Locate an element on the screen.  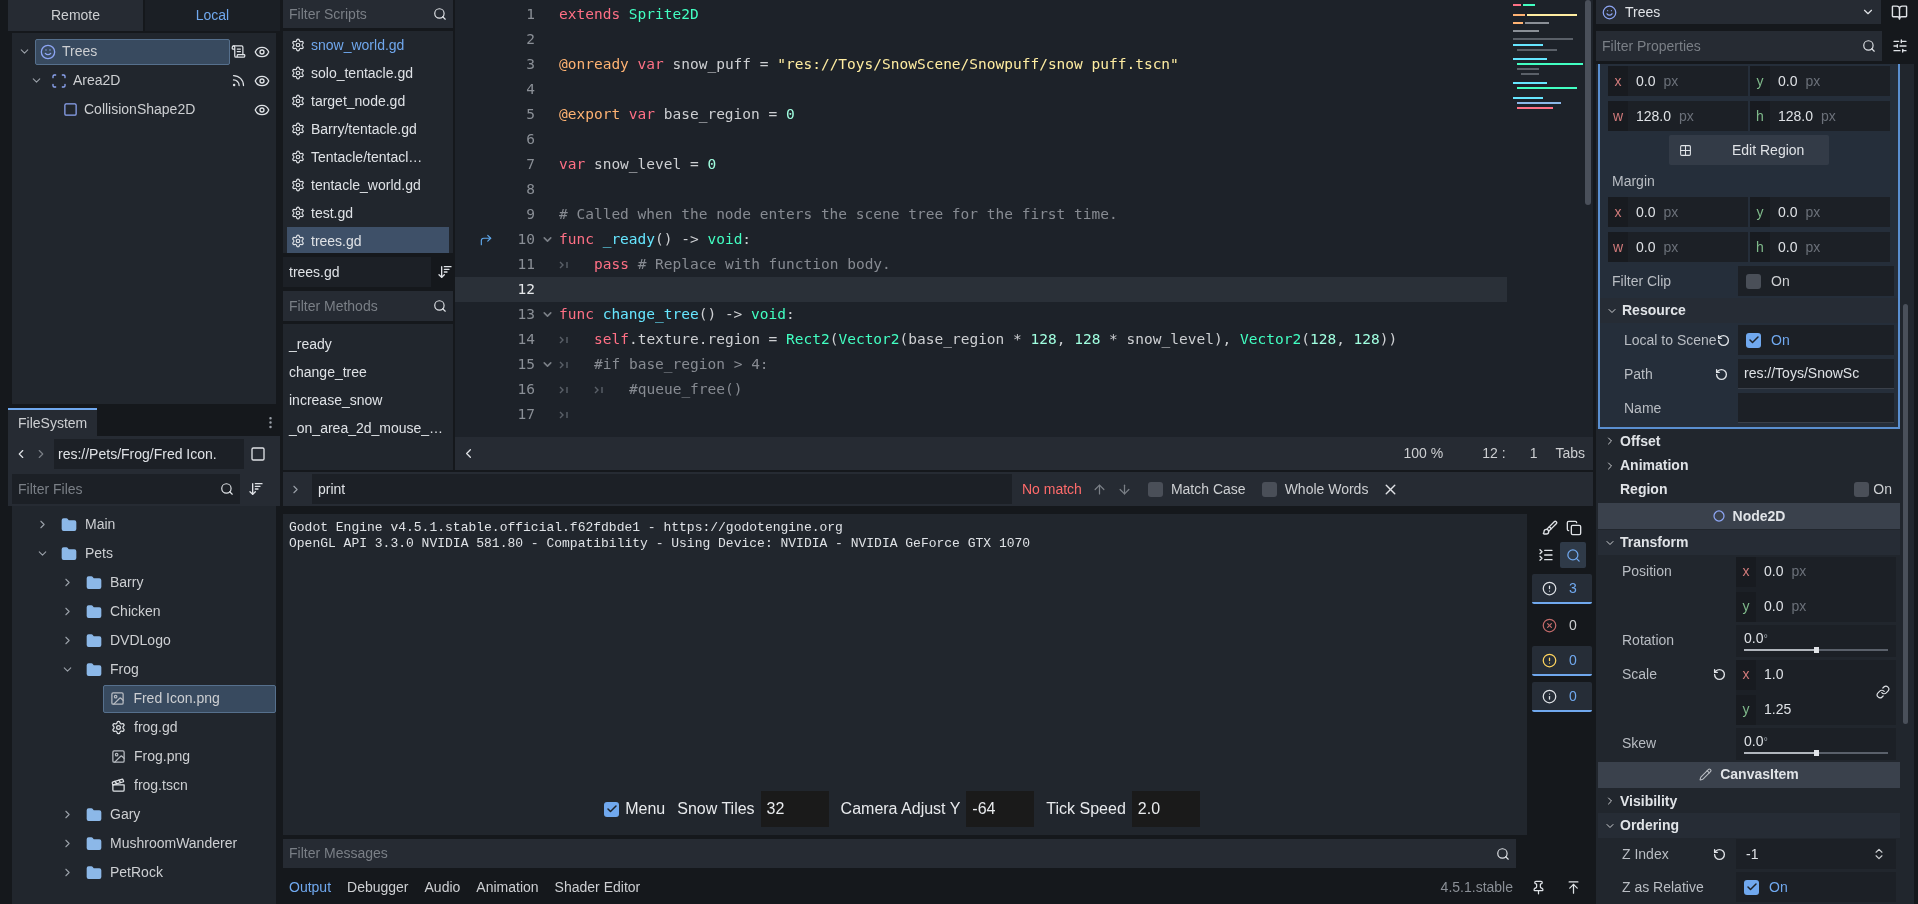
file-tree-item: frog.tscn is located at coordinates (149, 785).